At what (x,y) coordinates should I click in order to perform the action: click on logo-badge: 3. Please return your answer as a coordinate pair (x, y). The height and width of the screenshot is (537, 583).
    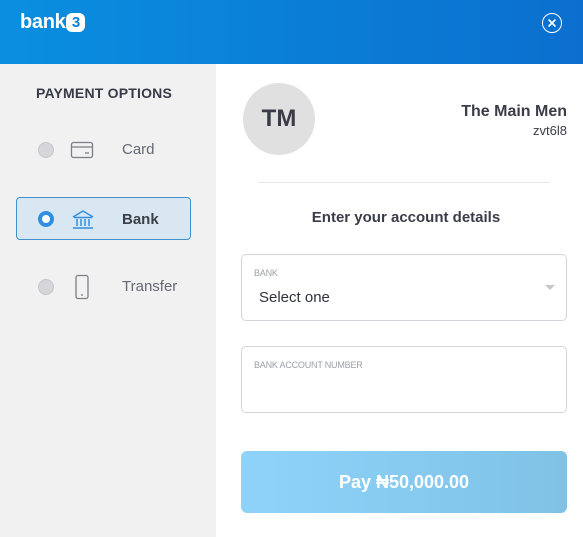
    Looking at the image, I should click on (76, 22).